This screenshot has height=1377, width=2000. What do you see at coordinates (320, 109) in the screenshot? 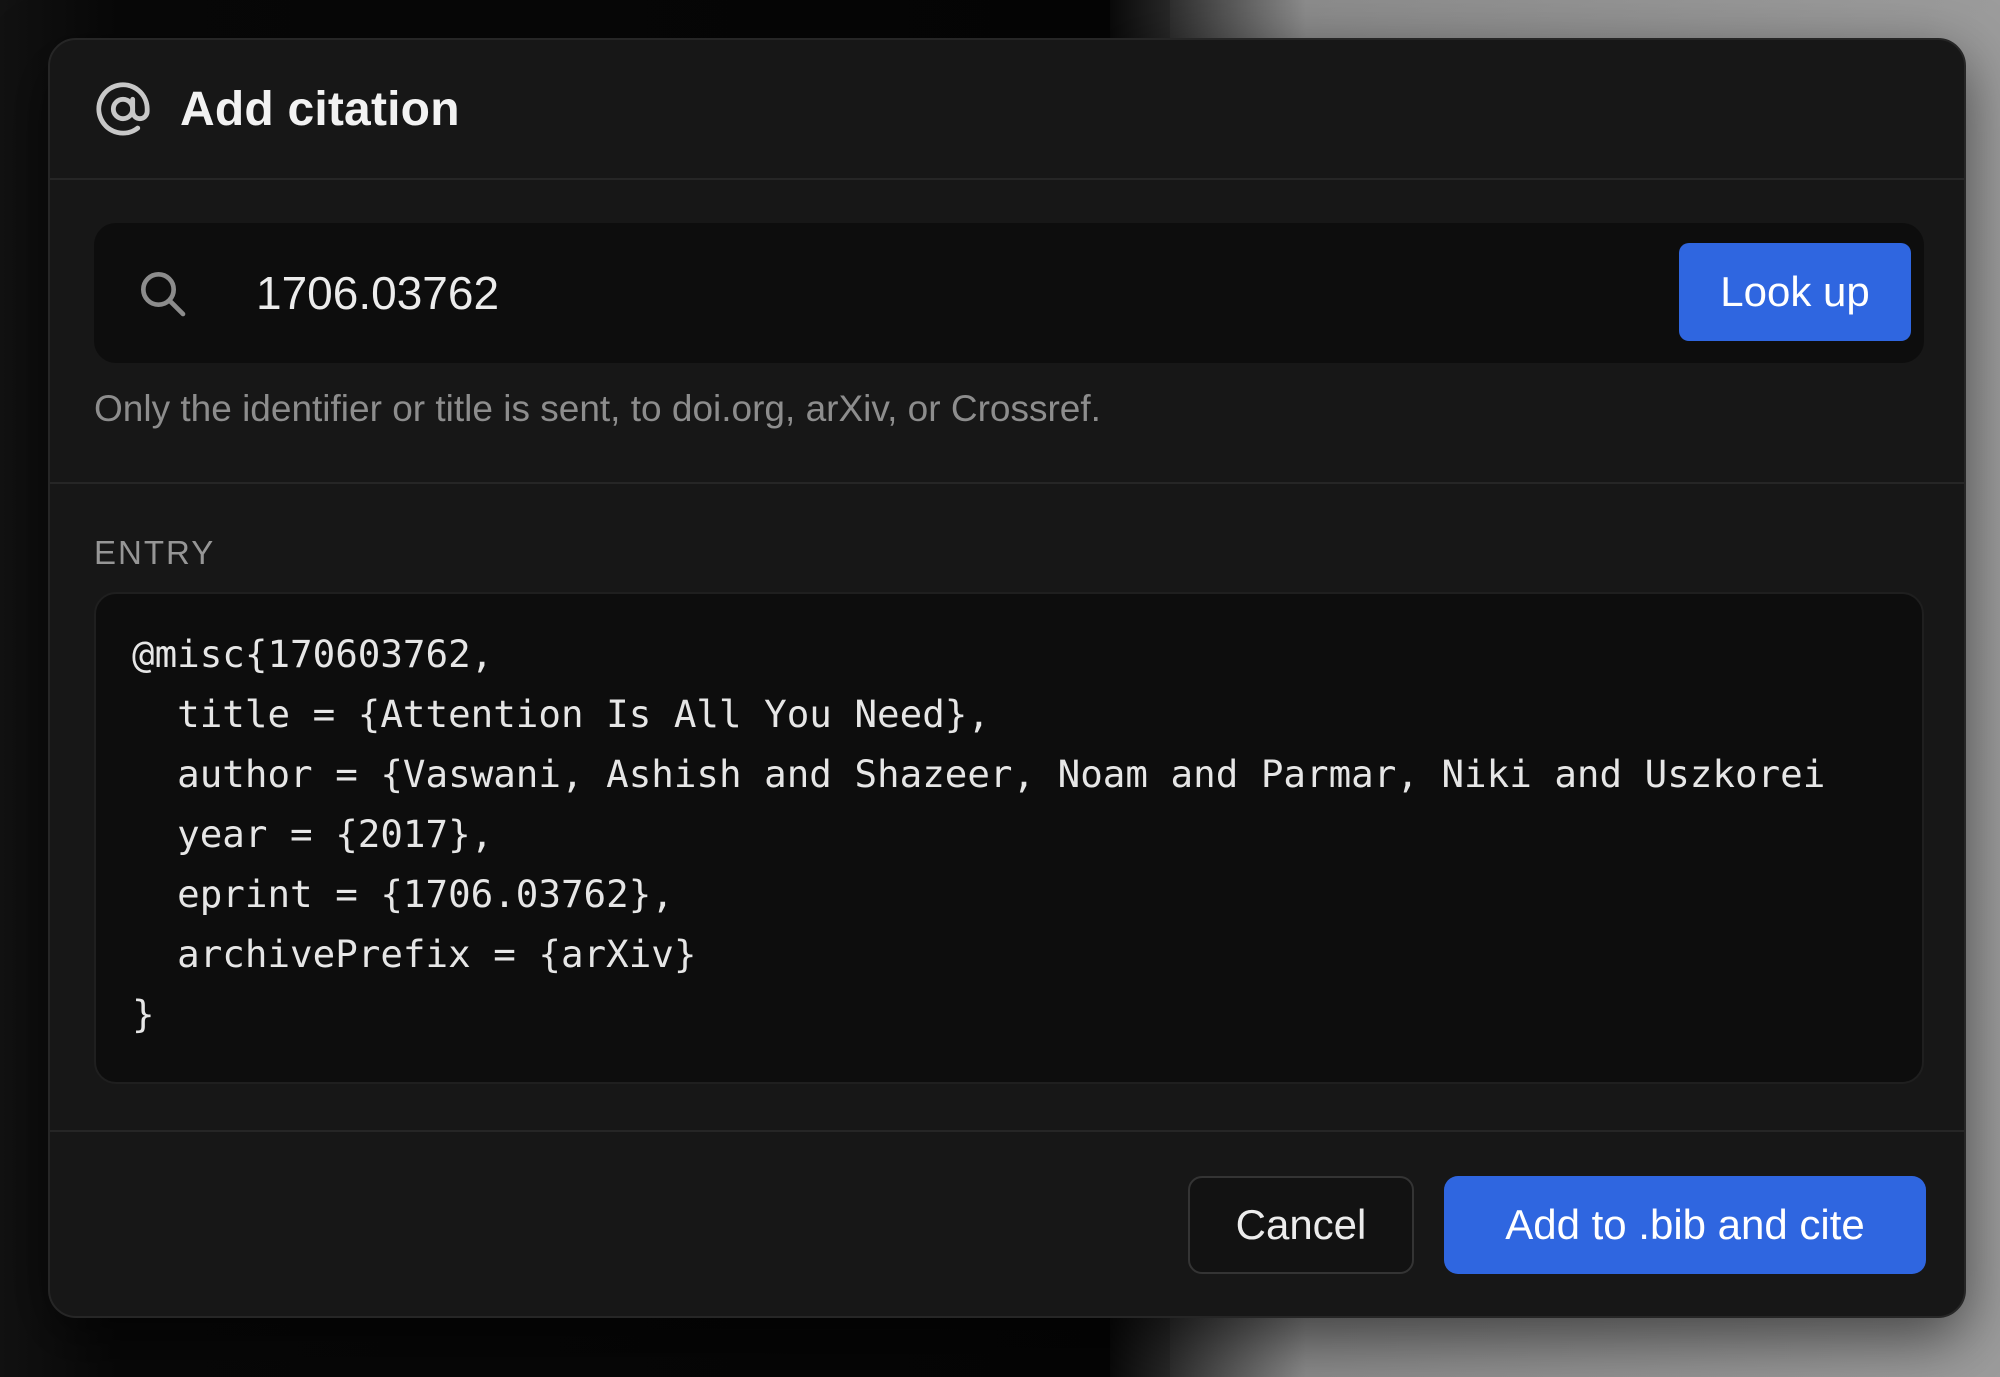
I see `dialog-title: Add citation` at bounding box center [320, 109].